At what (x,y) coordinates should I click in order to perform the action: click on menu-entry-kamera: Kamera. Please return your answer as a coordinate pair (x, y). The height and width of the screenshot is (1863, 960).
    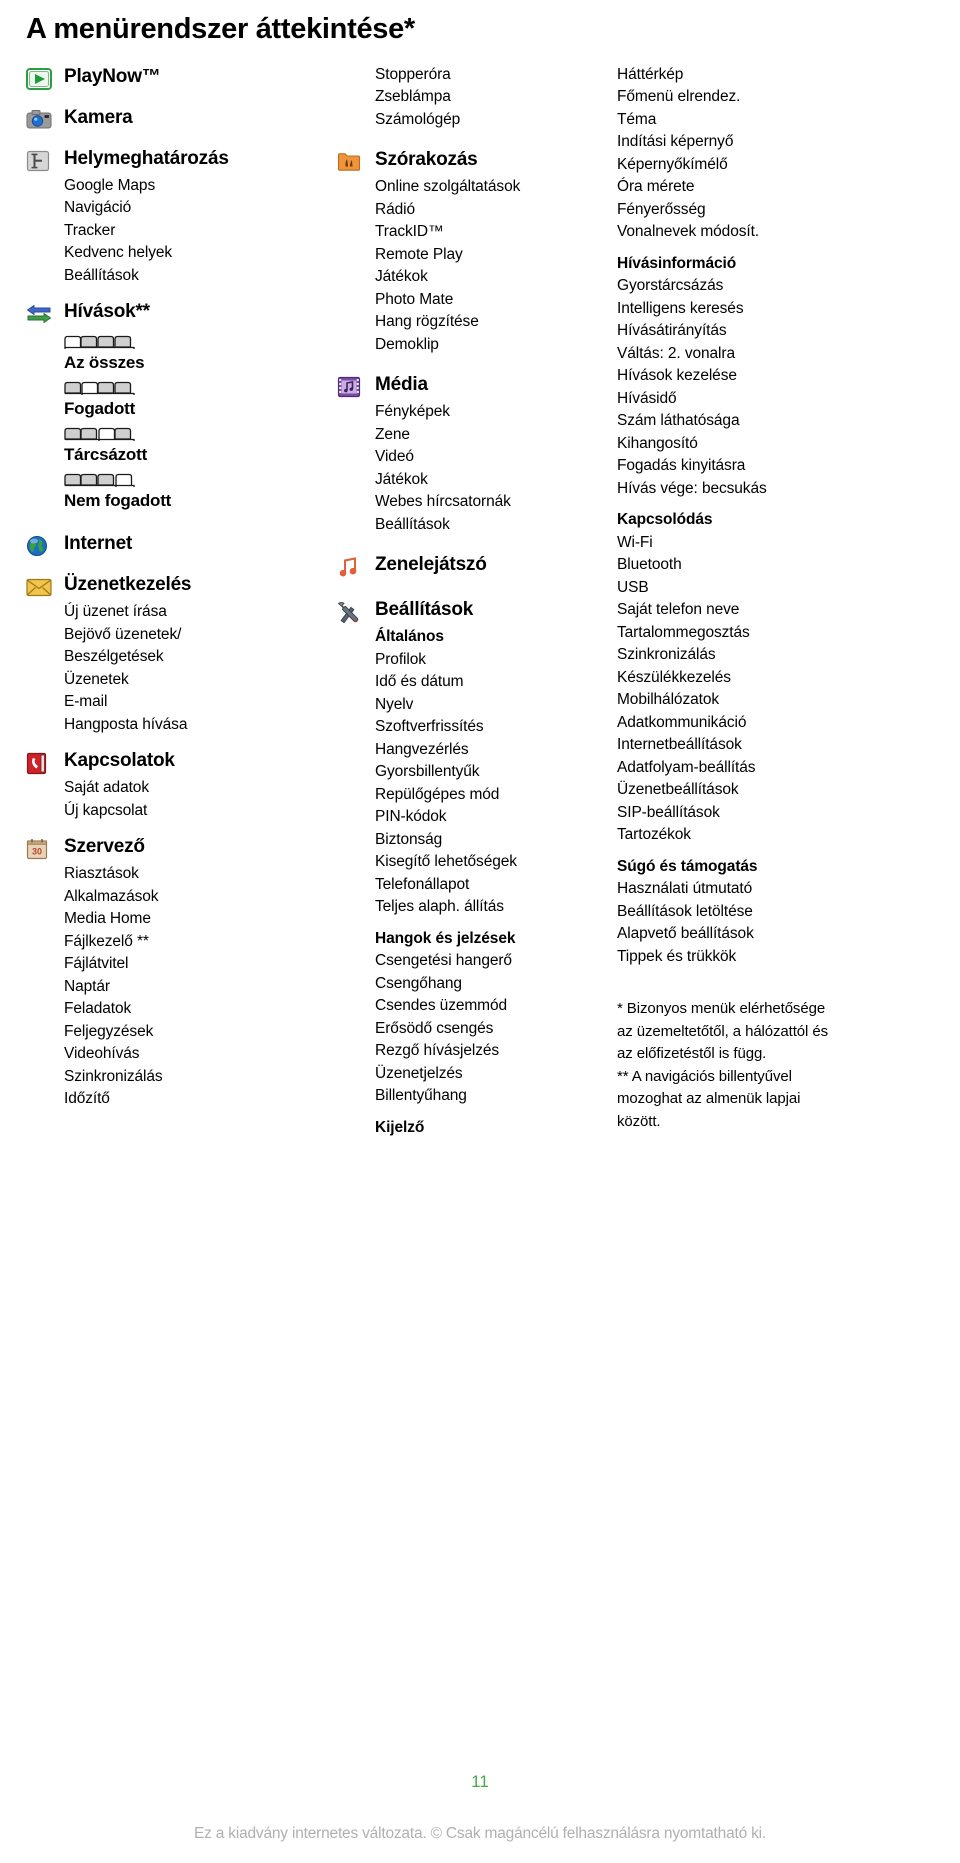
    Looking at the image, I should click on (181, 119).